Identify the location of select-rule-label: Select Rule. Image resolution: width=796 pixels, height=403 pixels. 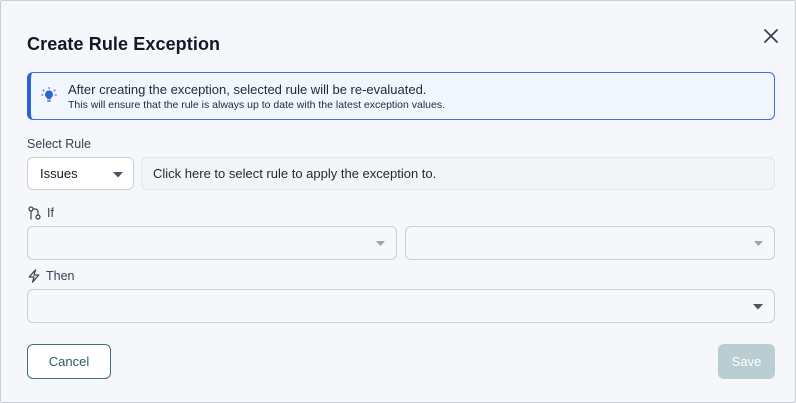
(59, 144).